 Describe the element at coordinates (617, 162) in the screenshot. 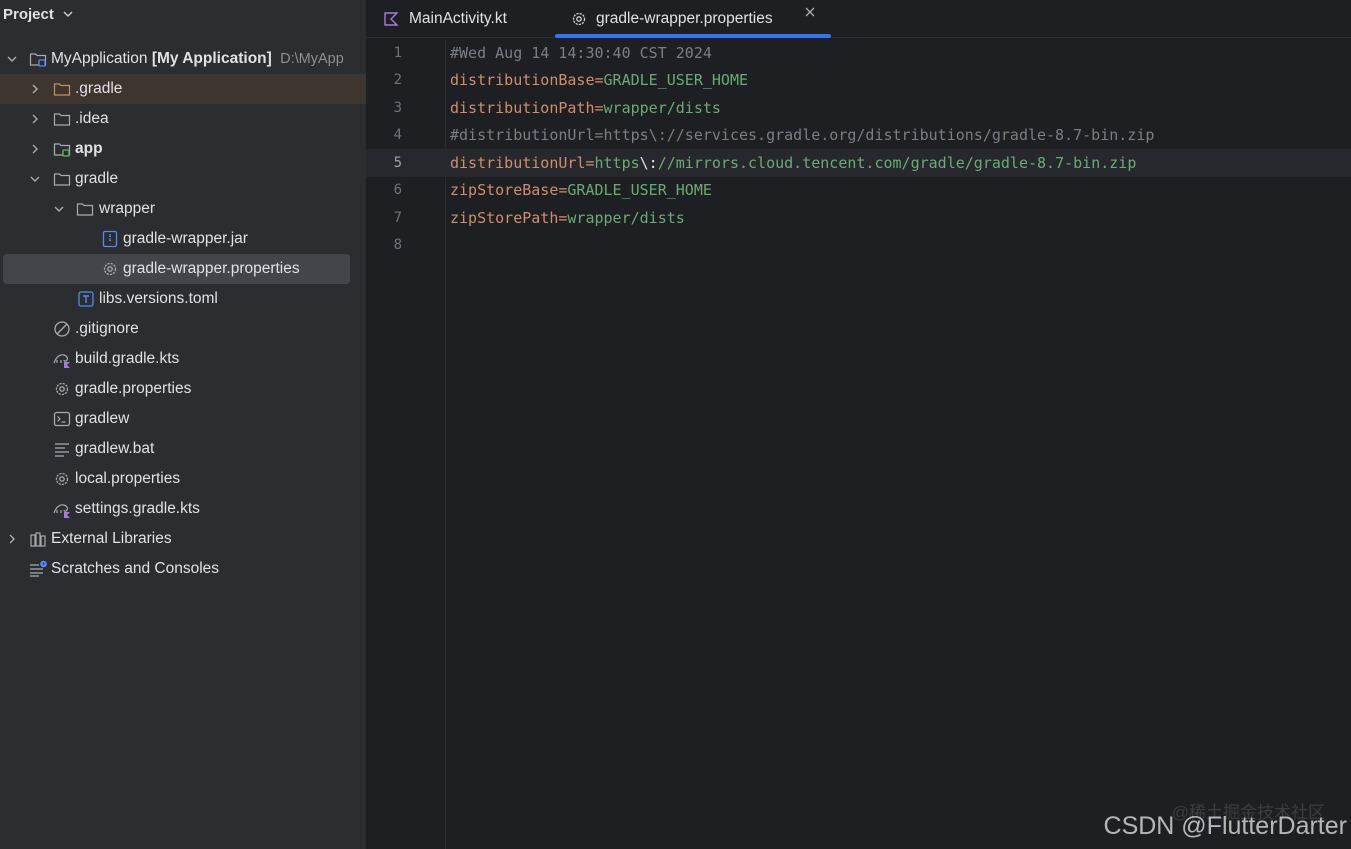

I see `property-value: https` at that location.